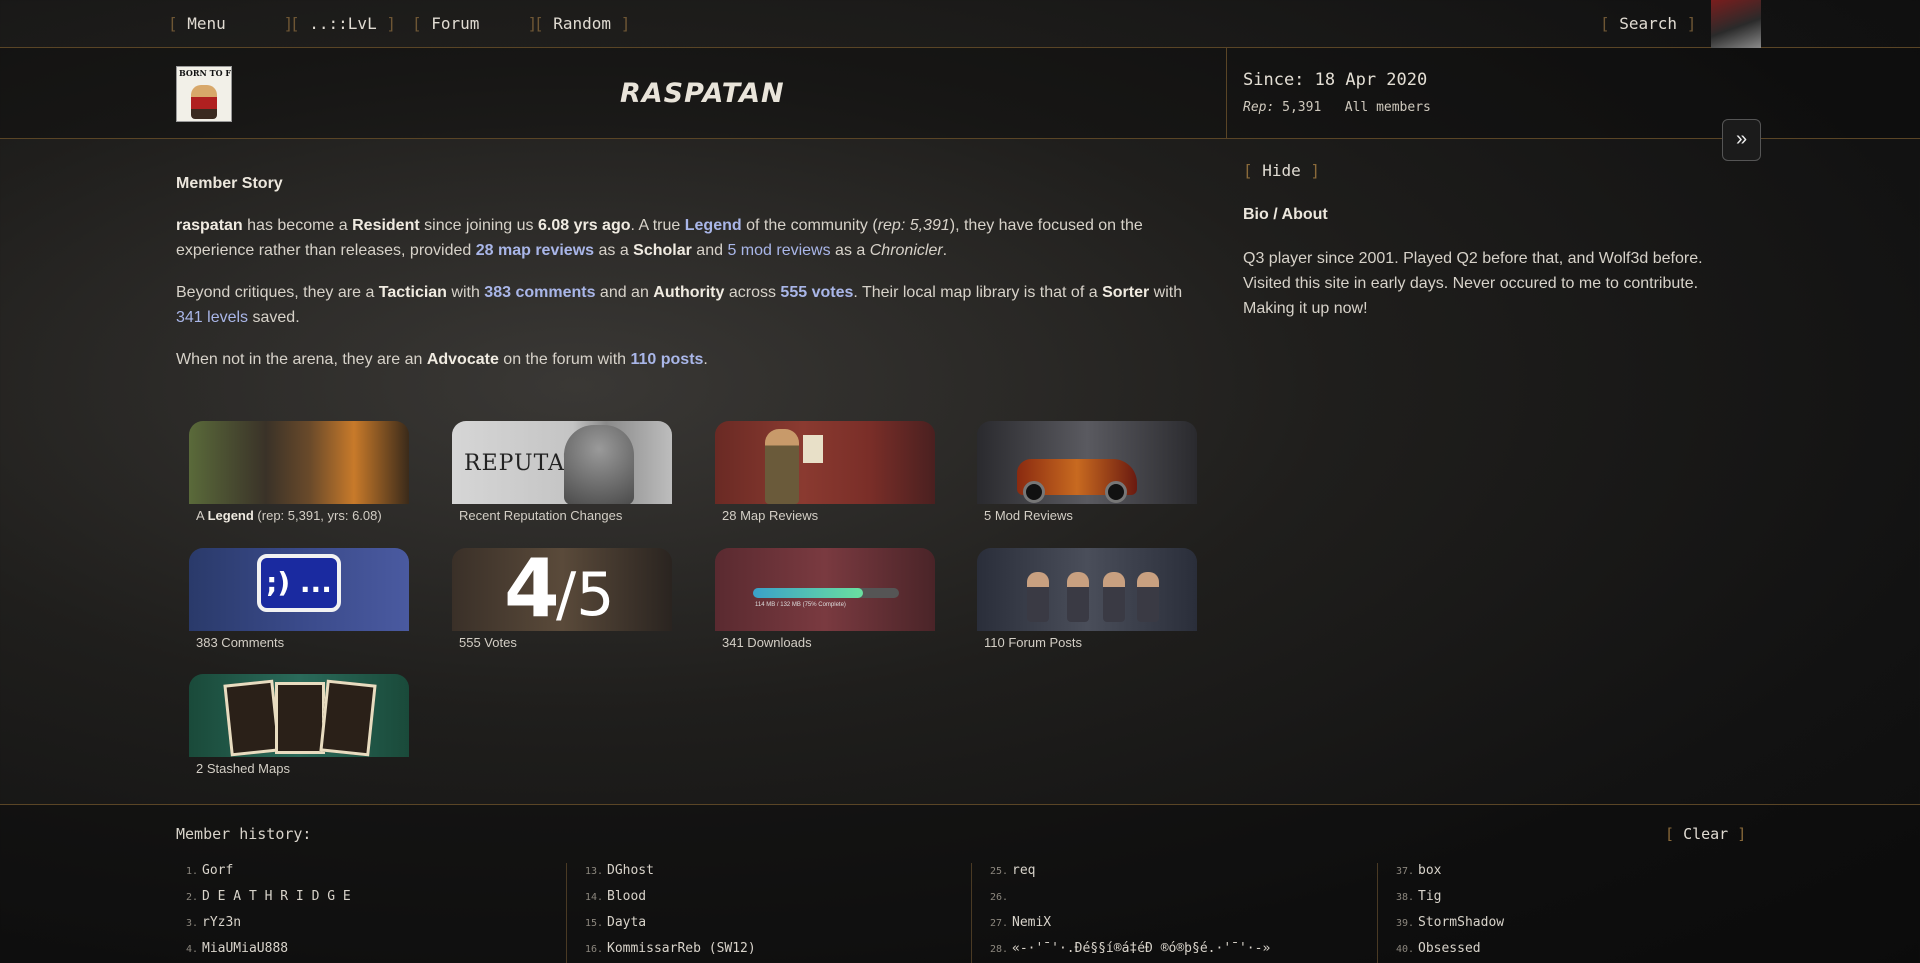  What do you see at coordinates (366, 928) in the screenshot?
I see `list-item: 3. rYz3n` at bounding box center [366, 928].